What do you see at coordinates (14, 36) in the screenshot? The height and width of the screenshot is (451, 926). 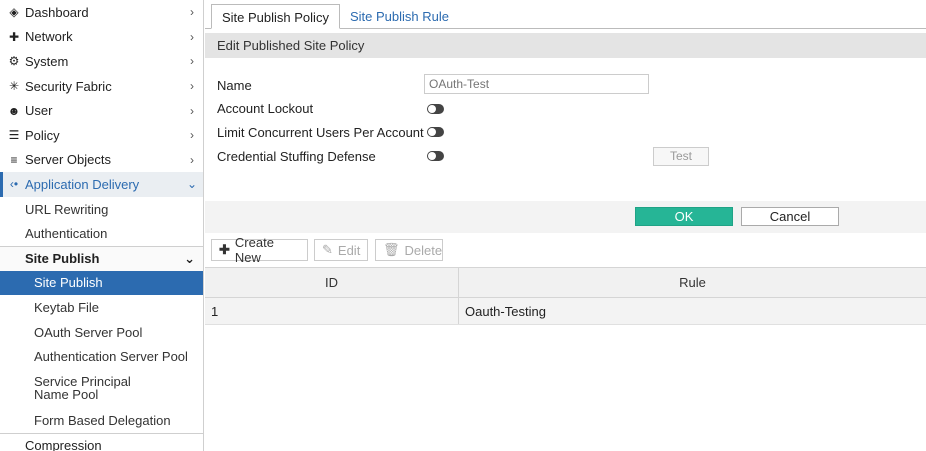 I see `network-icon: ✚` at bounding box center [14, 36].